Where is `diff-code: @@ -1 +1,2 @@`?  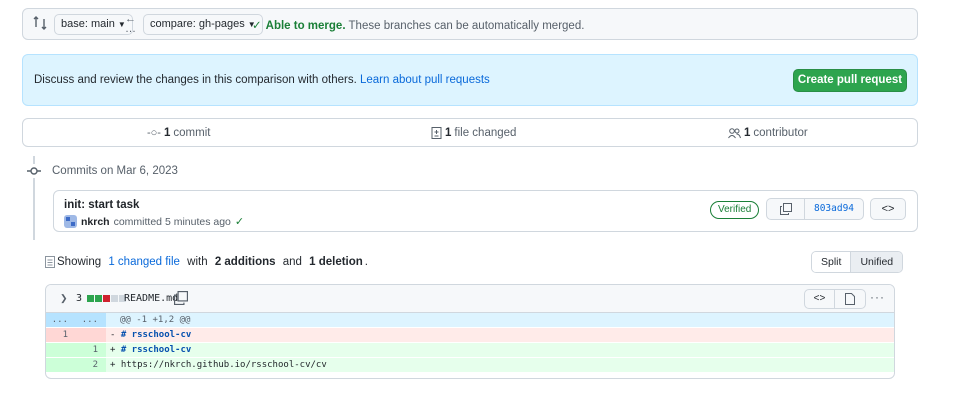
diff-code: @@ -1 +1,2 @@ is located at coordinates (155, 320).